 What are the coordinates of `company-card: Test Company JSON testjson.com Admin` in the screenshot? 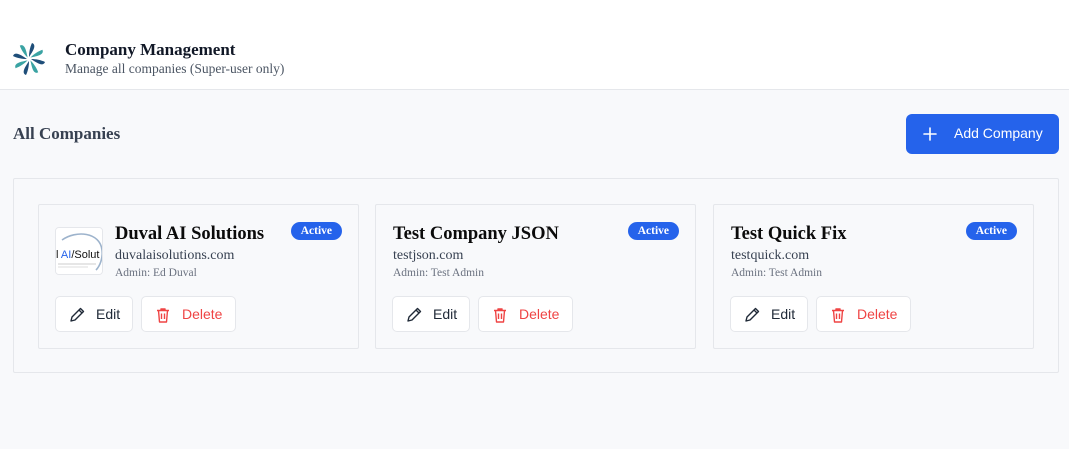 It's located at (535, 276).